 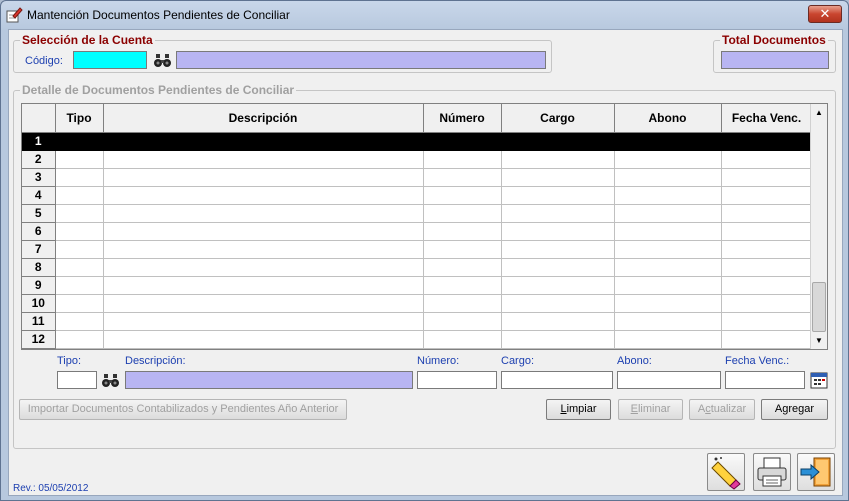 I want to click on table-row: 10, so click(x=417, y=303).